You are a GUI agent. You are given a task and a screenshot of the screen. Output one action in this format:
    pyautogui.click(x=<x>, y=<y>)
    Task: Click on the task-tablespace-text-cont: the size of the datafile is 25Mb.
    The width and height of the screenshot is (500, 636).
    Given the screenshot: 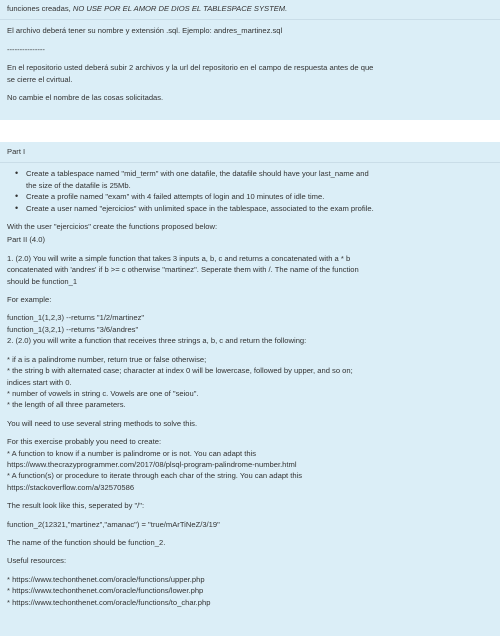 What is the action you would take?
    pyautogui.click(x=78, y=185)
    